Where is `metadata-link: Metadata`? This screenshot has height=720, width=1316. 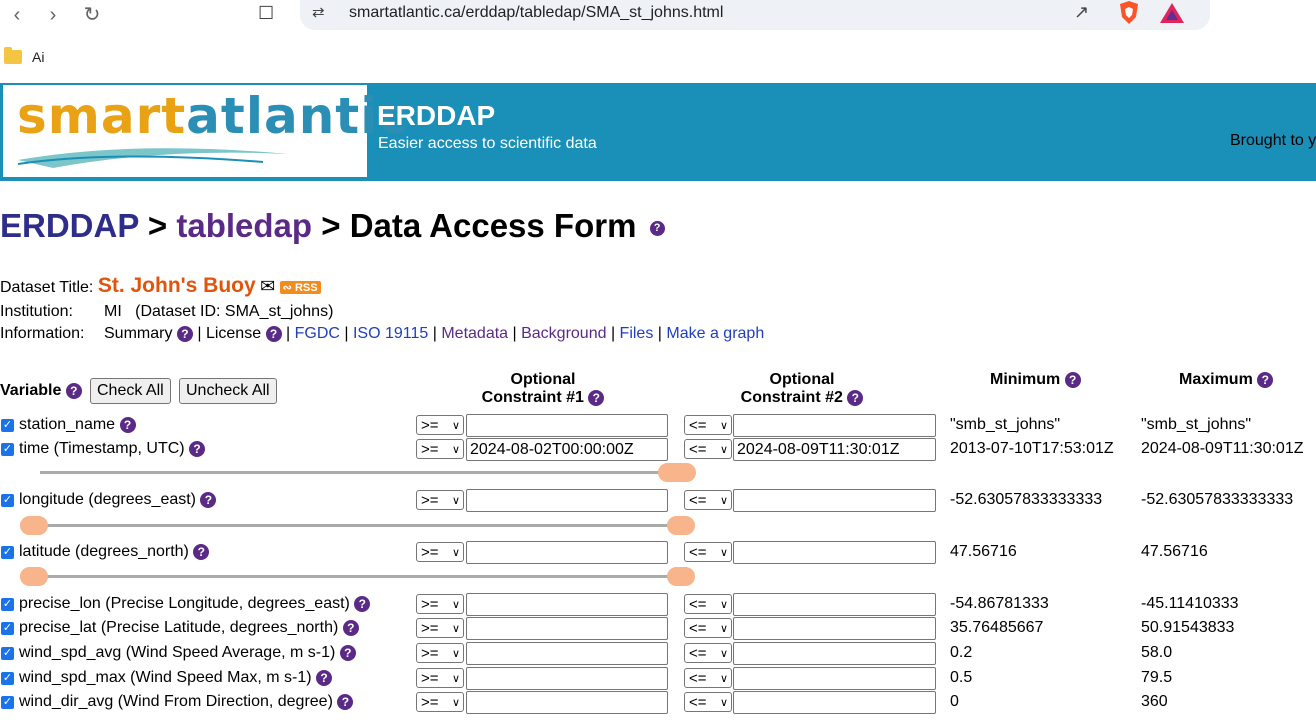 metadata-link: Metadata is located at coordinates (474, 333).